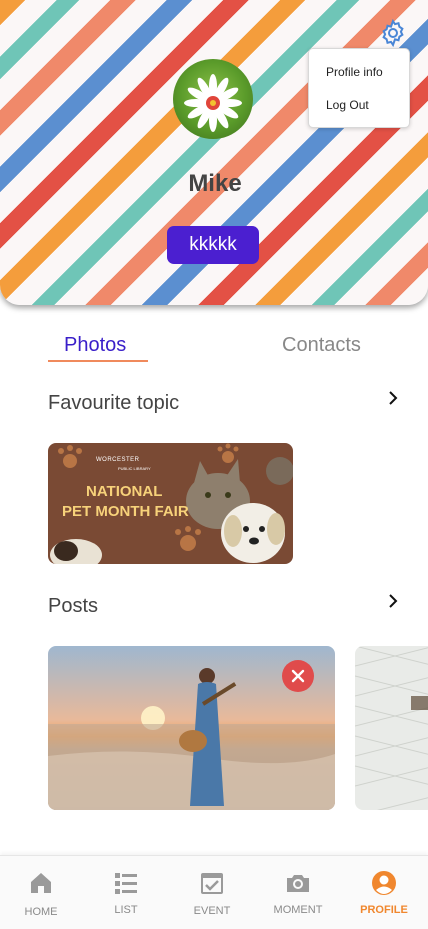 The width and height of the screenshot is (428, 929). I want to click on nav-label-moment: MOMENT, so click(298, 910).